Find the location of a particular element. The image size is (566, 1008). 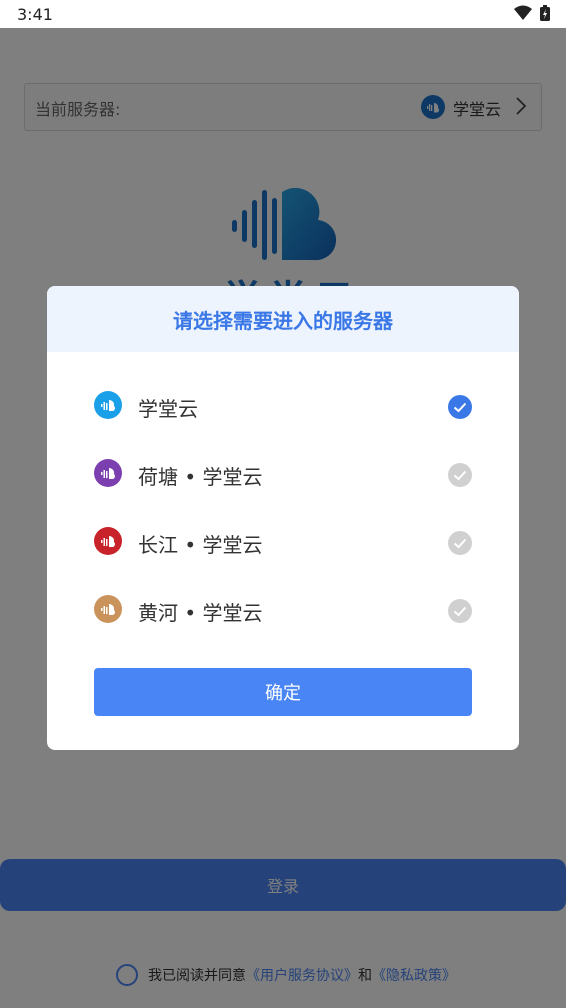

server-option-xuetangyun: 学堂云 is located at coordinates (283, 407).